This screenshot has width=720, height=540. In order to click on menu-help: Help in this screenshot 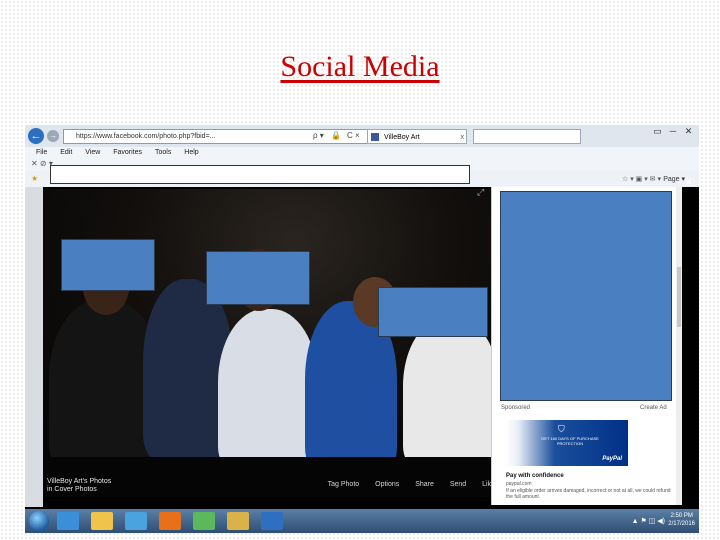, I will do `click(191, 152)`.